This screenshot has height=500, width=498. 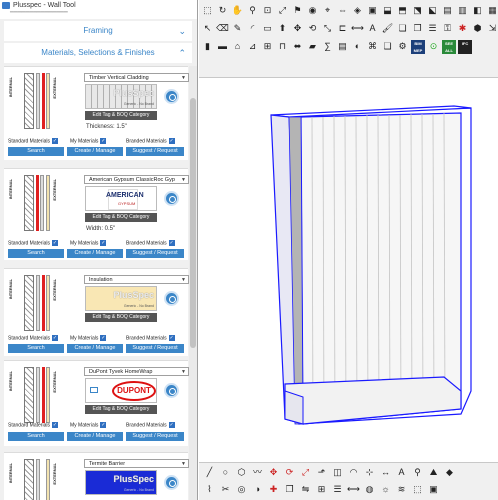 What do you see at coordinates (402, 46) in the screenshot?
I see `plusspec-settings-icon: ⚙` at bounding box center [402, 46].